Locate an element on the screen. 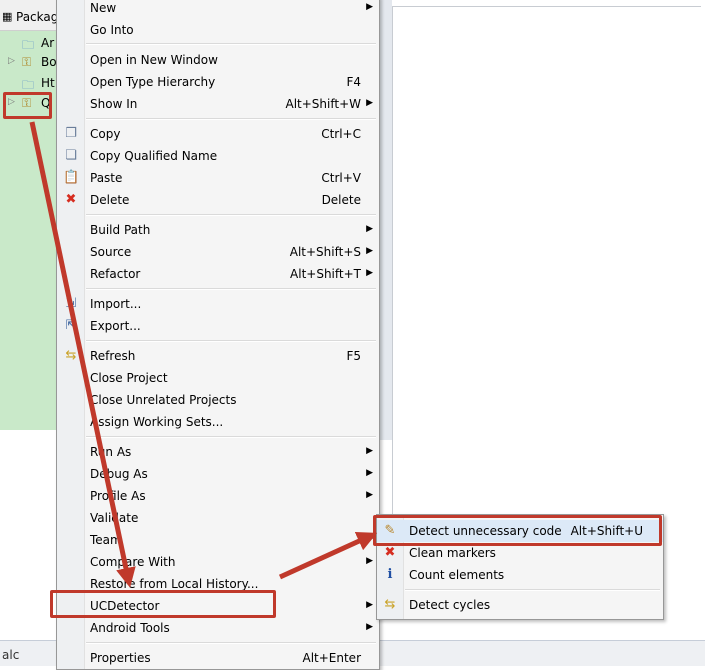 This screenshot has width=705, height=670. annotation-arrow-to-ucdetector is located at coordinates (82, 354).